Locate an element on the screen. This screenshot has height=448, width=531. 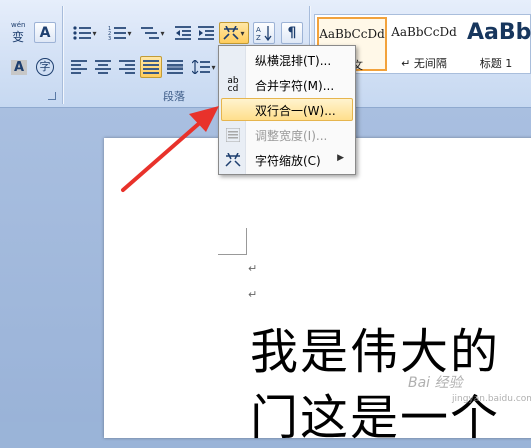
decrease-indent-icon is located at coordinates (183, 33).